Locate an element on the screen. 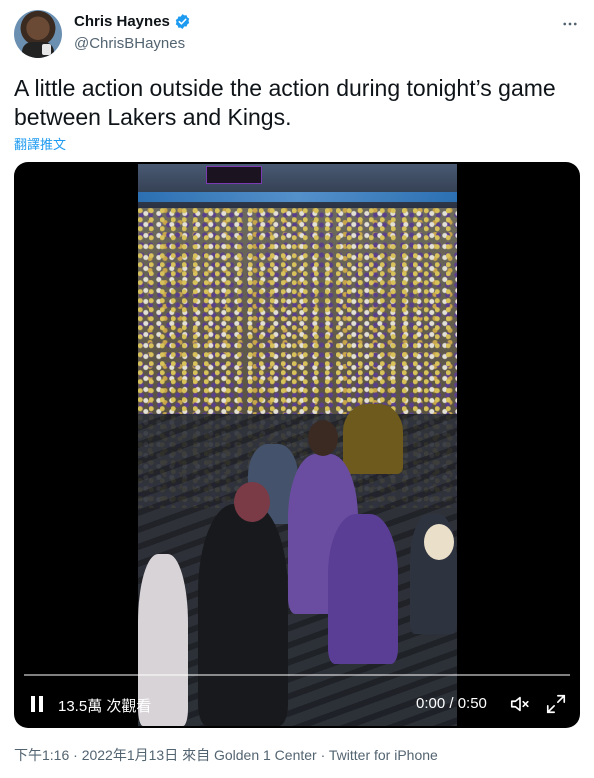 Image resolution: width=594 pixels, height=778 pixels. author-name-row: Chris Haynes is located at coordinates (132, 21).